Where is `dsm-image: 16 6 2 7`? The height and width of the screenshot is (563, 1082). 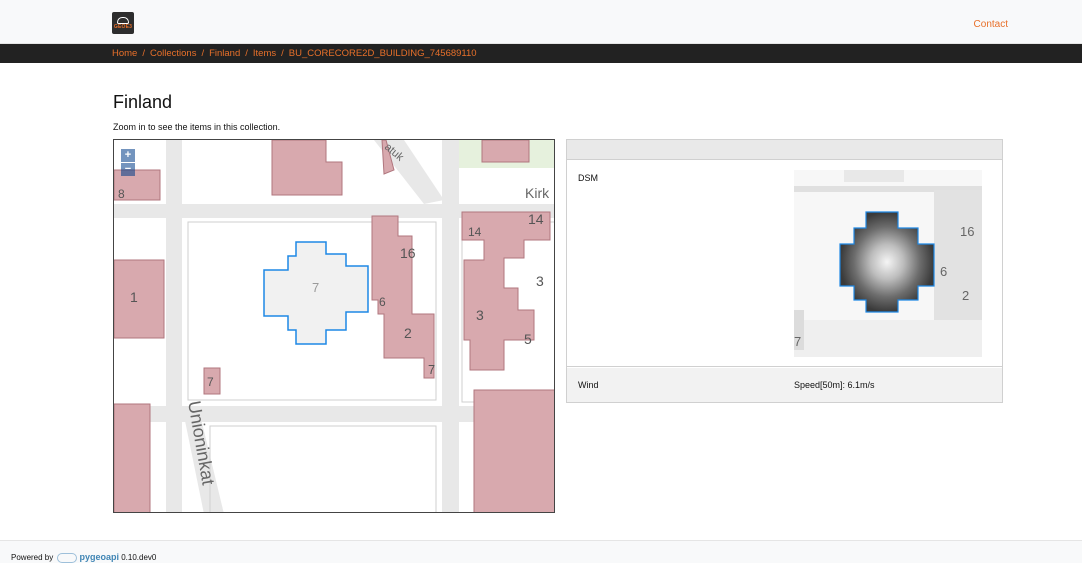
dsm-image: 16 6 2 7 is located at coordinates (888, 263).